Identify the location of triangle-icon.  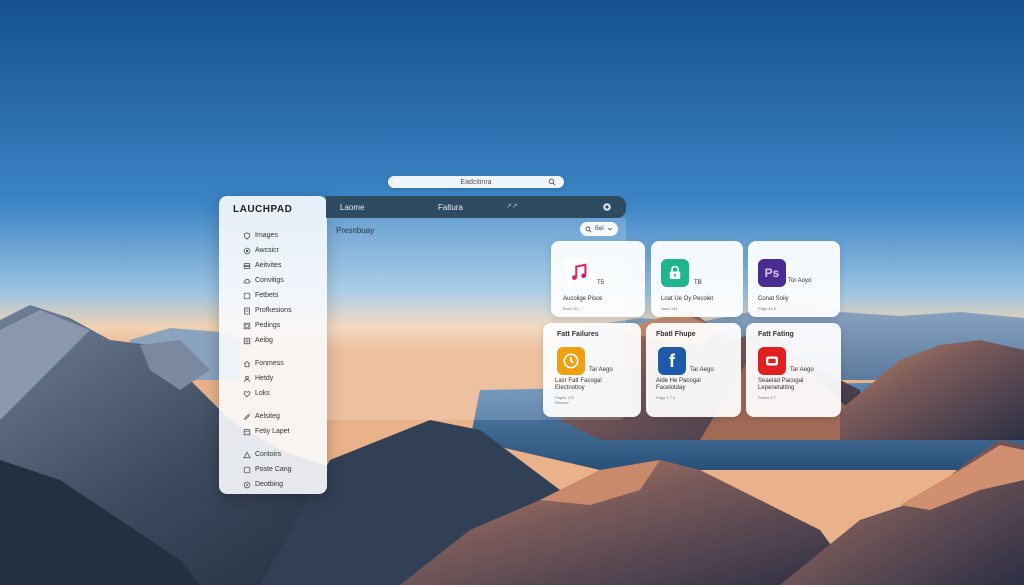
(247, 454).